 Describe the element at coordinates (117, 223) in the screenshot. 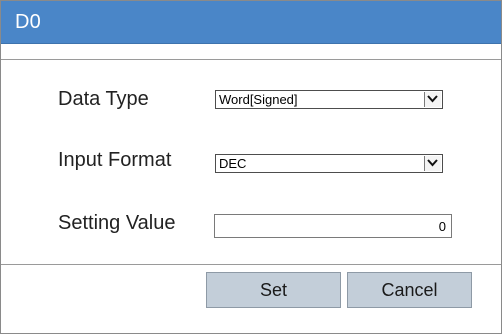

I see `setting-value-label: Setting Value` at that location.